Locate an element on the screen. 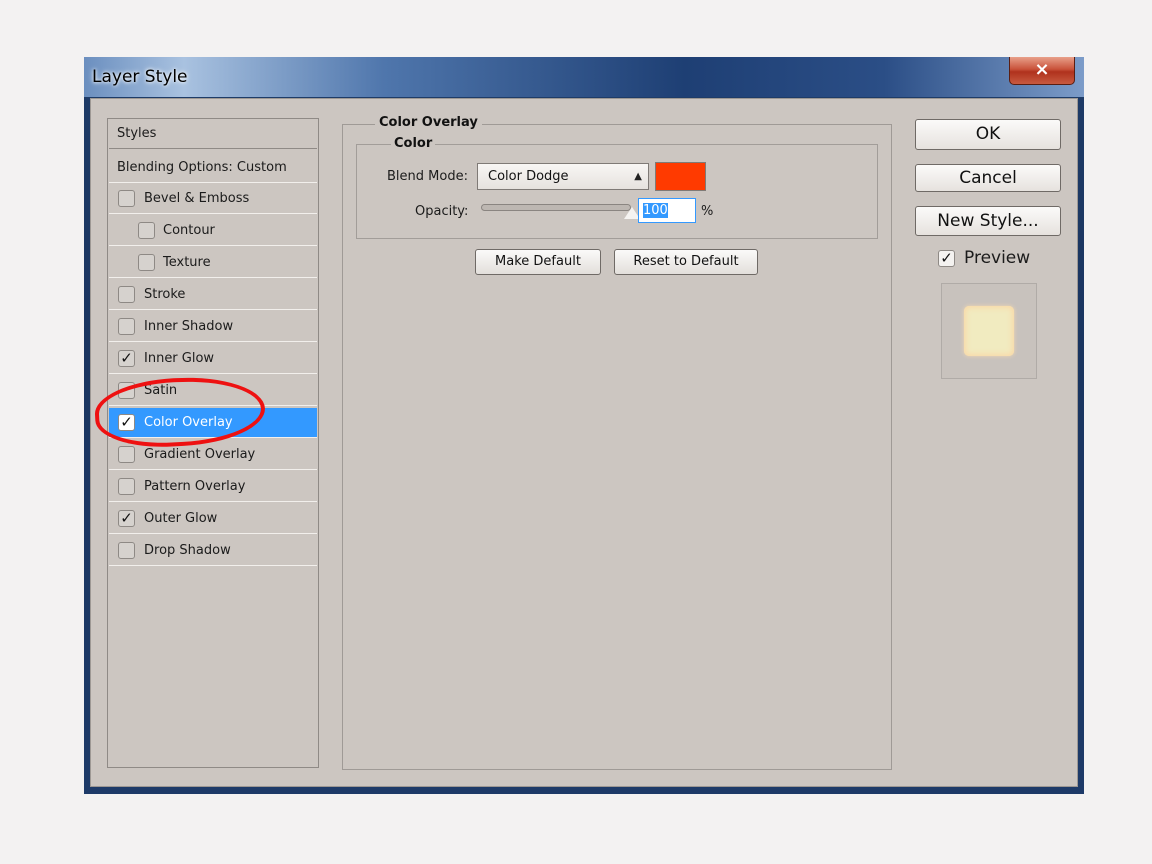 This screenshot has width=1152, height=864. preview-thumbnail is located at coordinates (989, 331).